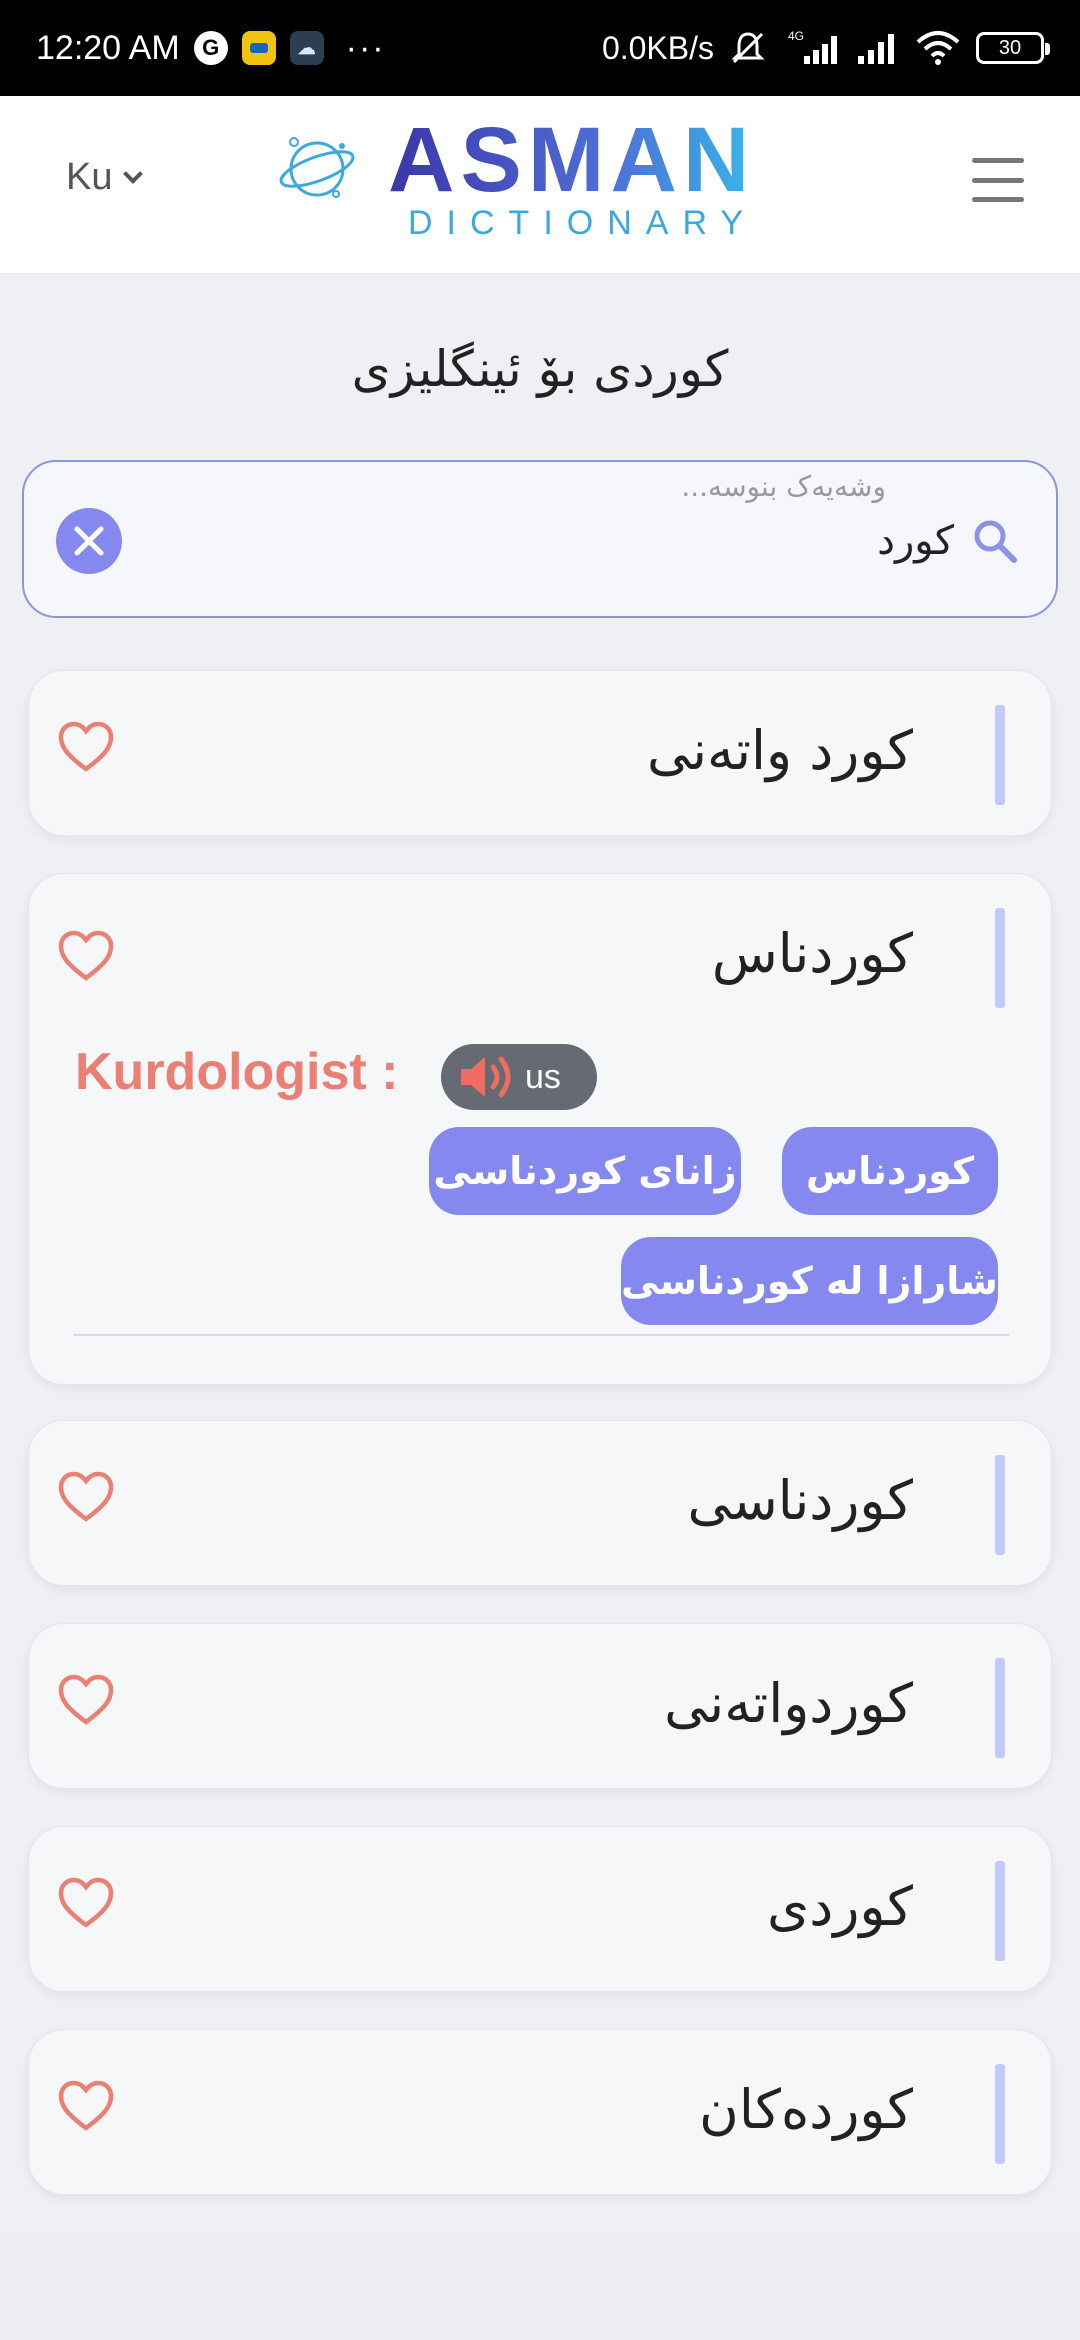 Image resolution: width=1080 pixels, height=2340 pixels. What do you see at coordinates (258, 48) in the screenshot?
I see `notification-app-icon` at bounding box center [258, 48].